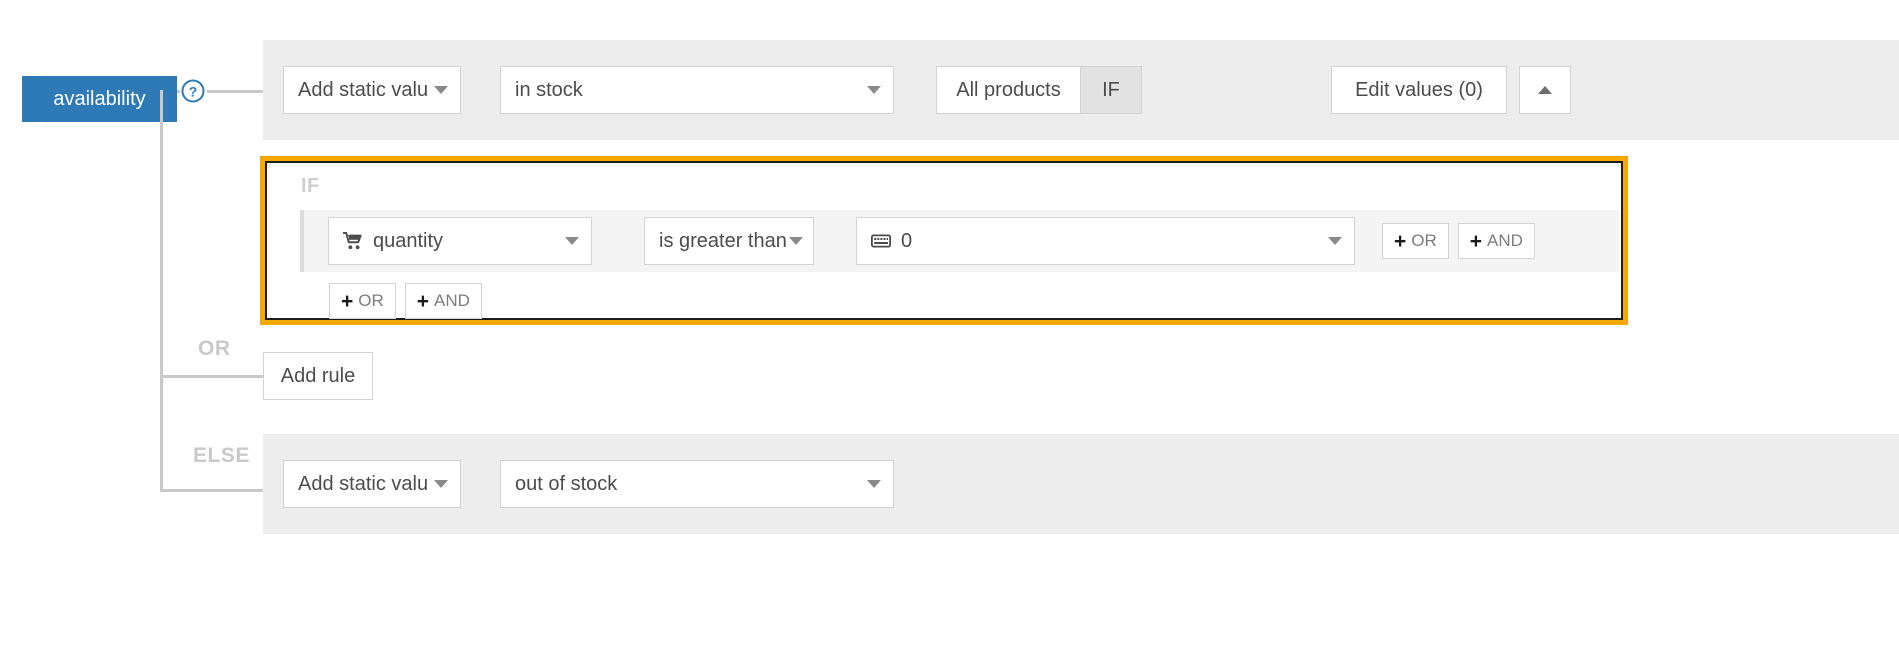 This screenshot has height=657, width=1899. What do you see at coordinates (353, 241) in the screenshot?
I see `shopping-cart-icon` at bounding box center [353, 241].